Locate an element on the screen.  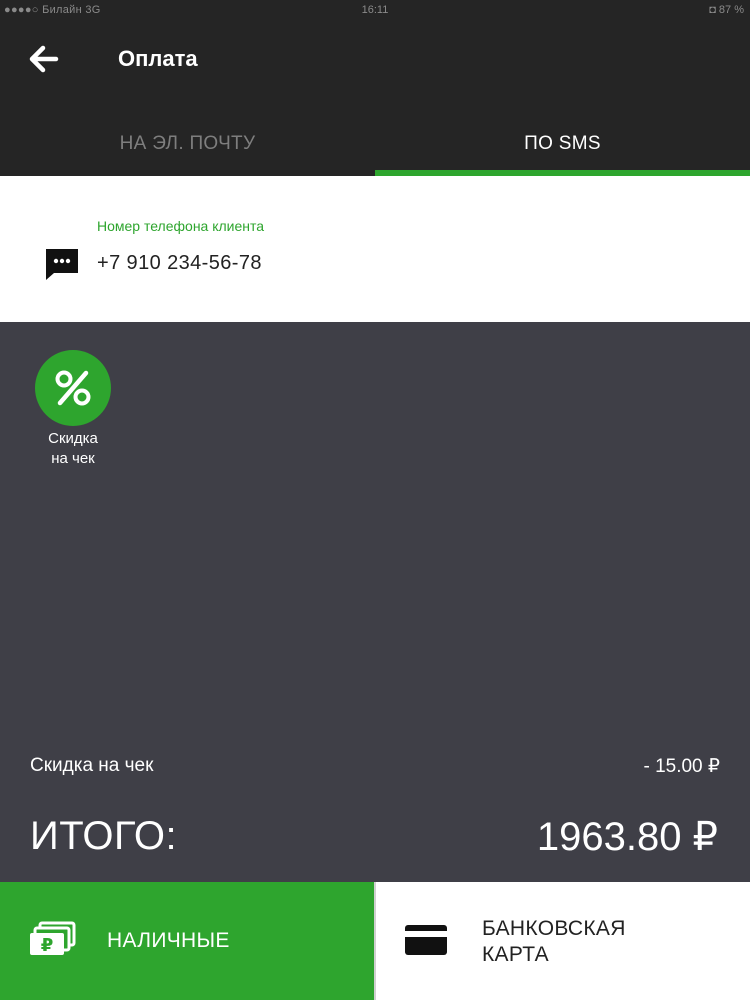
total-label: ИТОГО: is located at coordinates (104, 836).